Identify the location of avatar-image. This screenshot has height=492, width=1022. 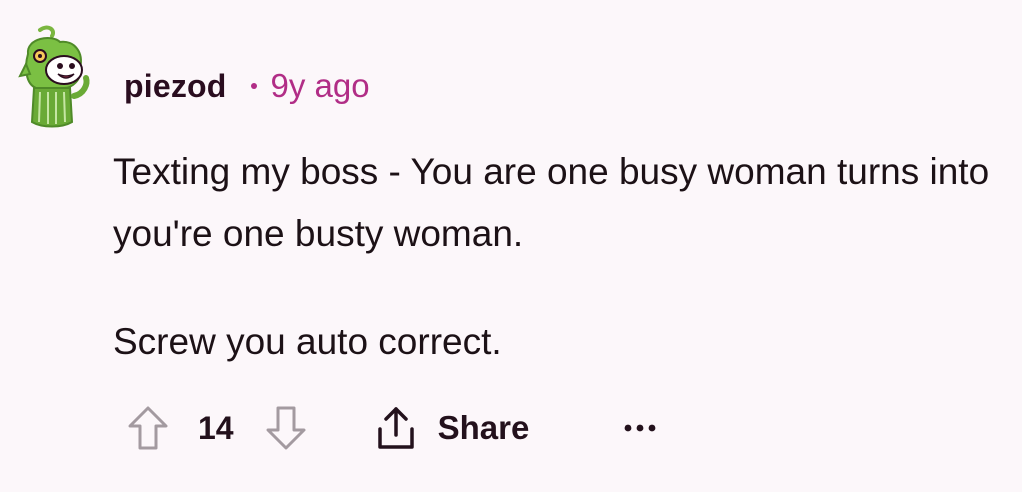
(54, 76).